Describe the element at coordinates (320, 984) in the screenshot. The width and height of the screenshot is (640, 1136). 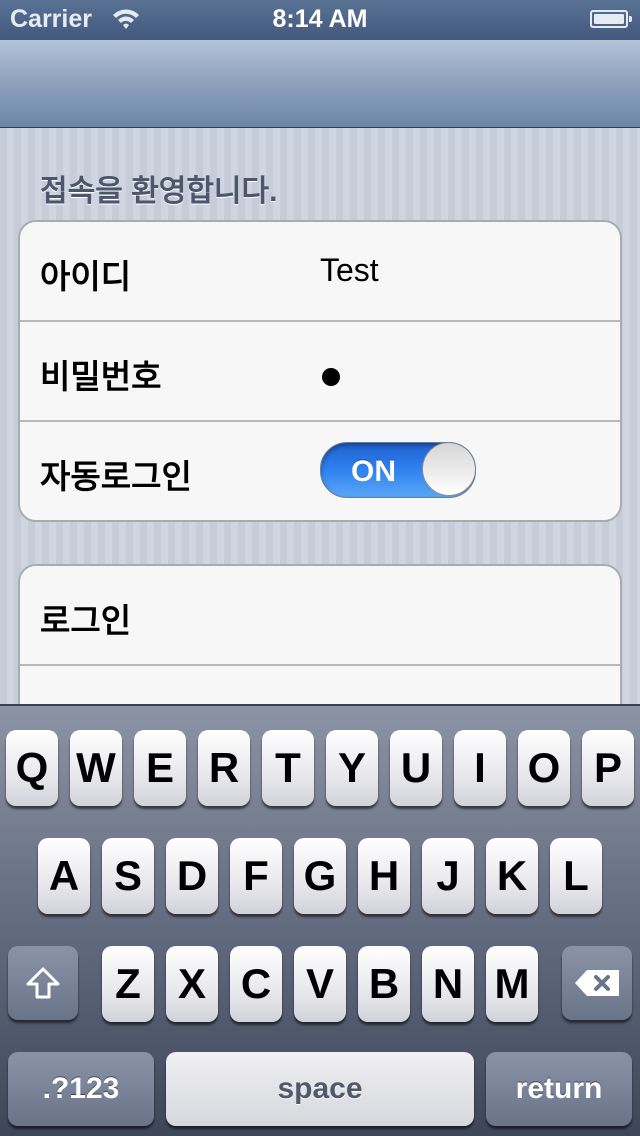
I see `key-v: V` at that location.